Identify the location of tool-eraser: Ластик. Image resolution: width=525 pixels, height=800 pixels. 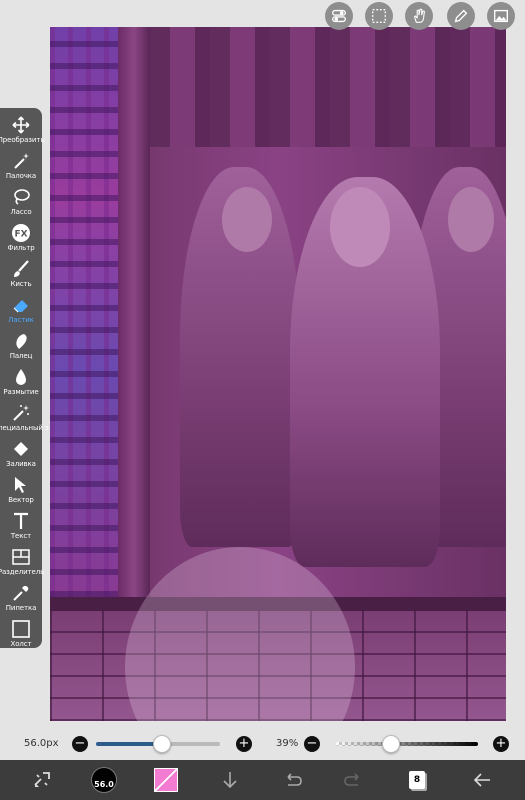
(21, 312).